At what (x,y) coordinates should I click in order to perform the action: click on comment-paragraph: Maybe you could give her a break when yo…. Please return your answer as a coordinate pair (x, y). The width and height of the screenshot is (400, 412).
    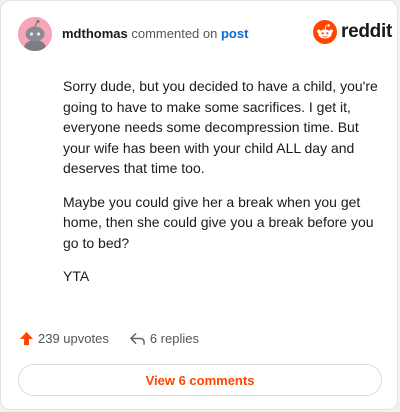
    Looking at the image, I should click on (218, 222).